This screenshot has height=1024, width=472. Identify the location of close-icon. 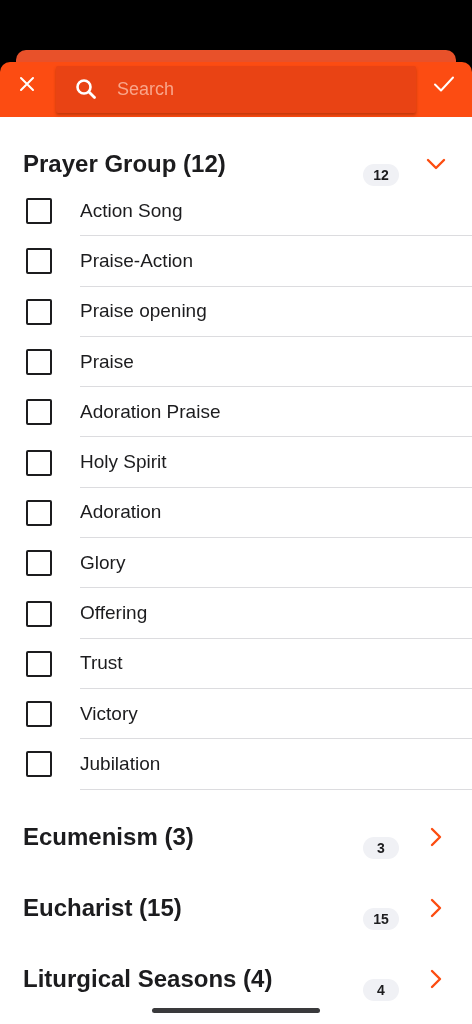
(27, 84).